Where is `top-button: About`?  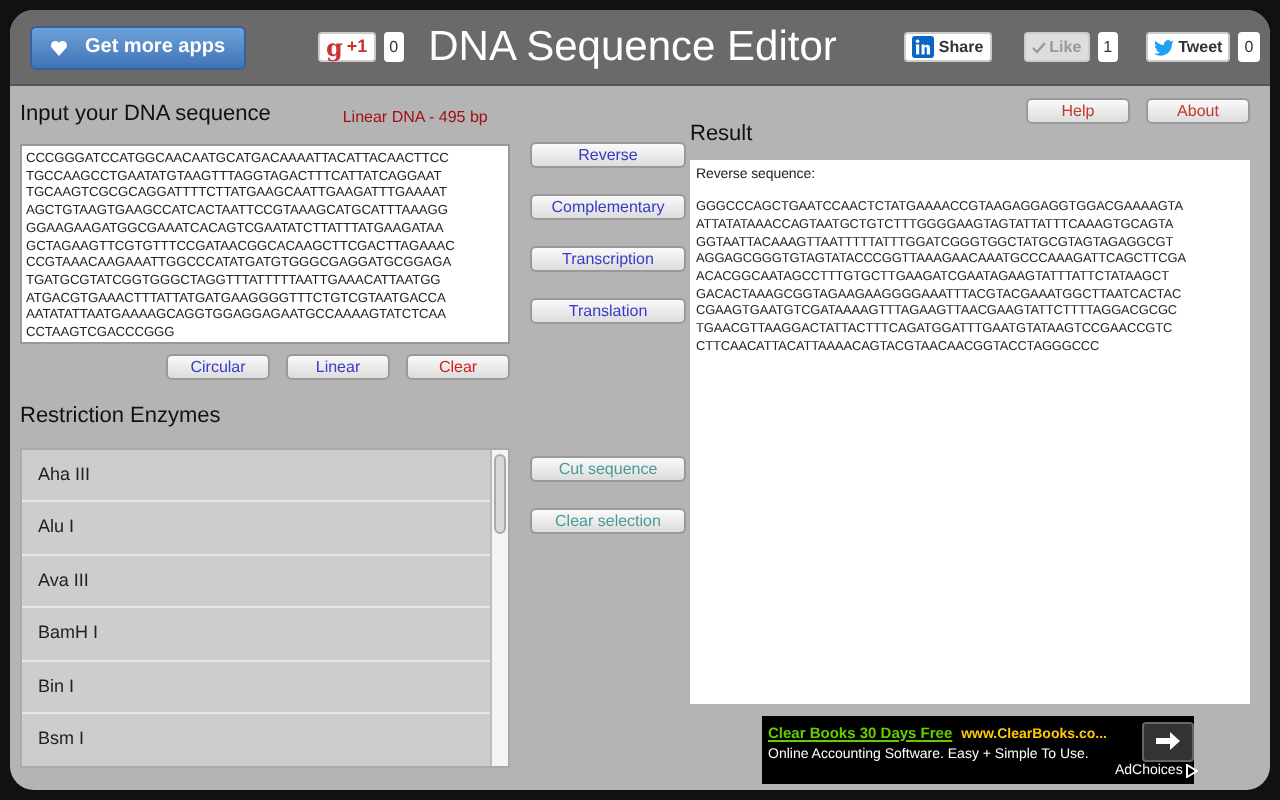
top-button: About is located at coordinates (1198, 111).